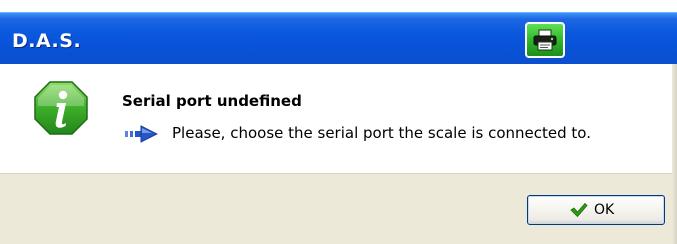 This screenshot has width=677, height=244. I want to click on checkmark-icon, so click(579, 210).